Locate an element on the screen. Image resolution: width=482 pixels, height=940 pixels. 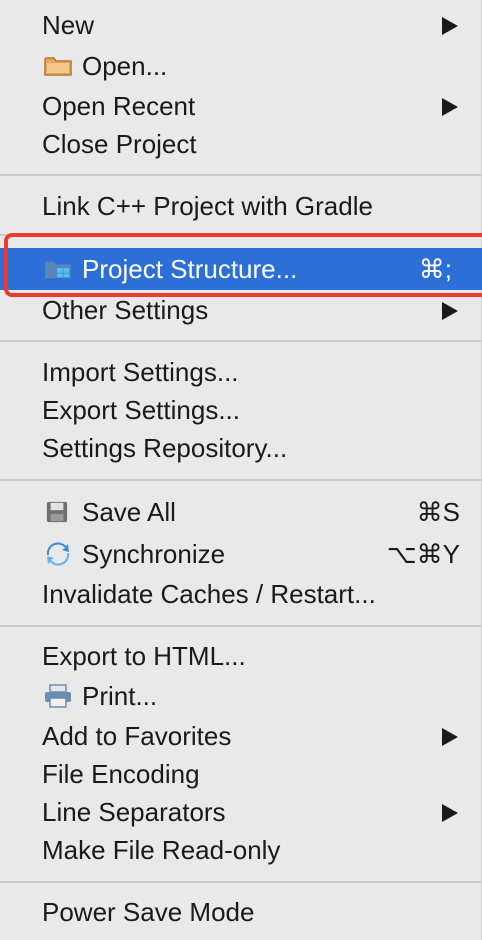
project-structure-icon is located at coordinates (58, 270).